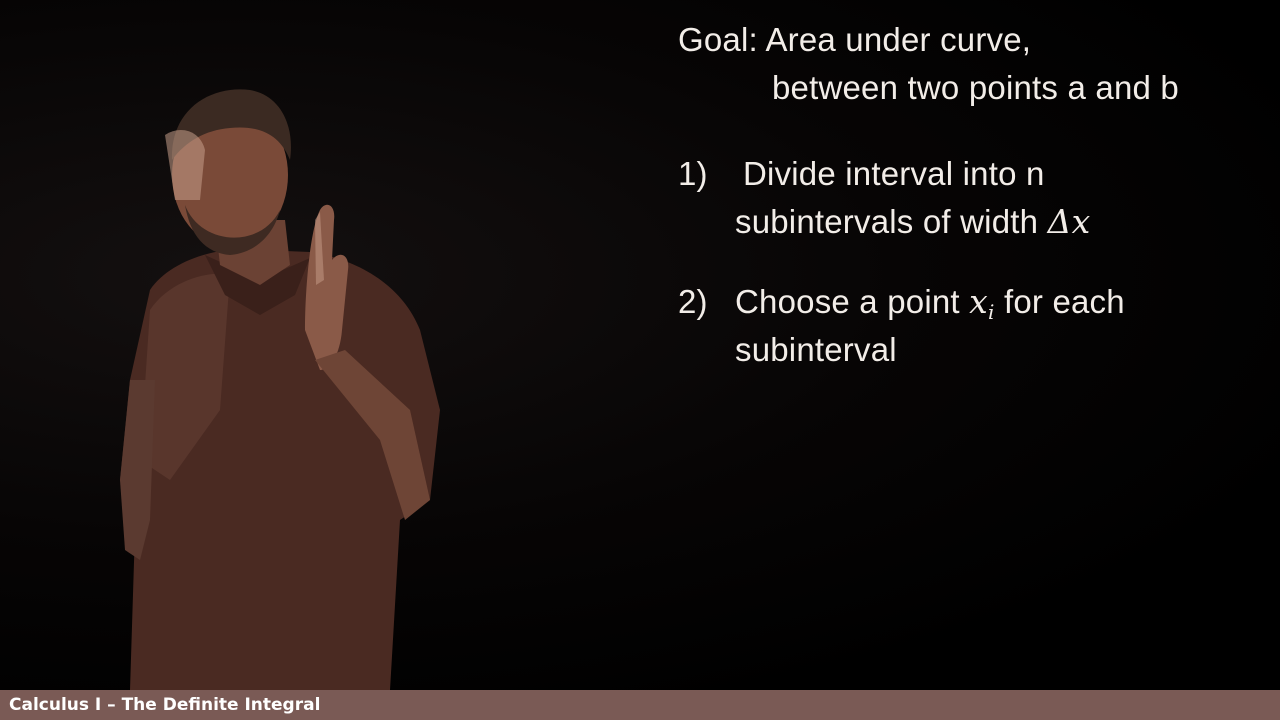 The width and height of the screenshot is (1280, 720). I want to click on goal-line: Goal: Area under curve,, so click(854, 40).